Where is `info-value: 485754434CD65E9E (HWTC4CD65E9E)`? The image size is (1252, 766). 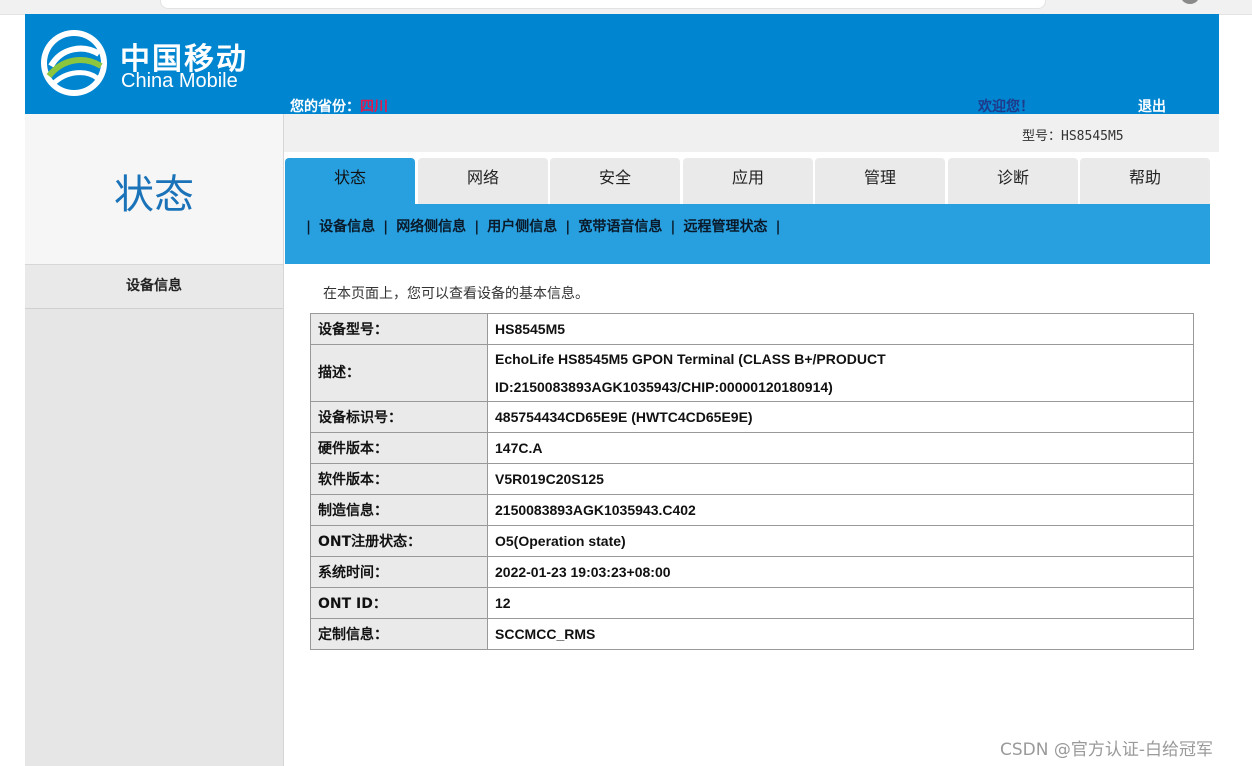
info-value: 485754434CD65E9E (HWTC4CD65E9E) is located at coordinates (840, 417).